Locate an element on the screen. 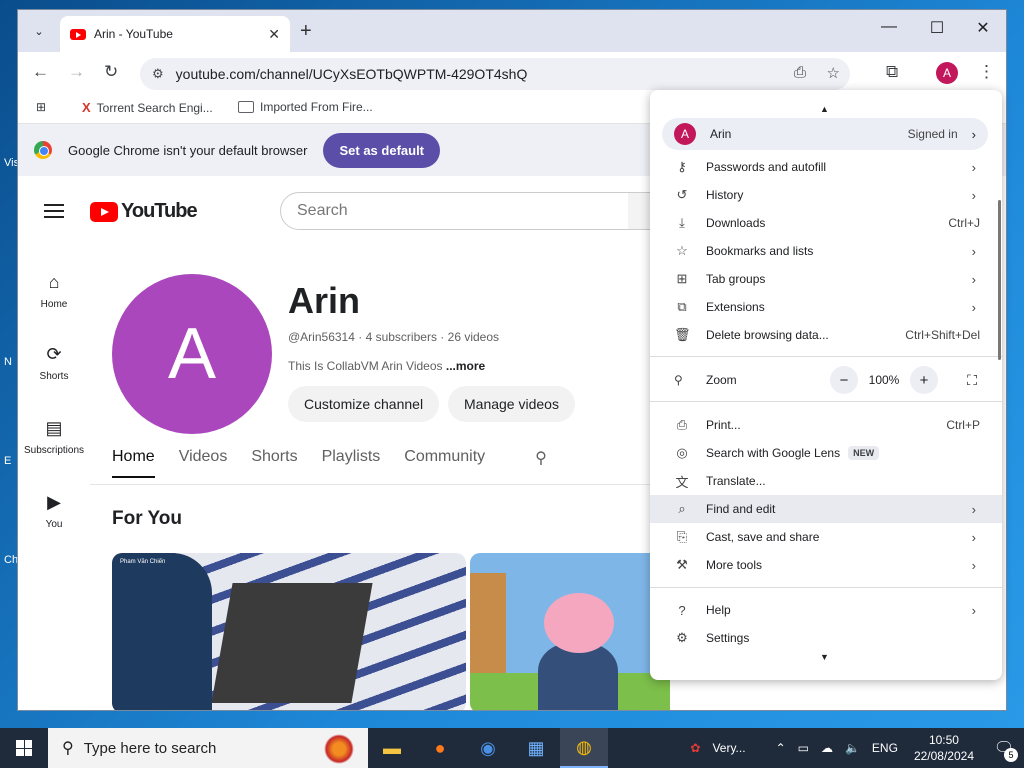  video-thumbnail is located at coordinates (570, 631).